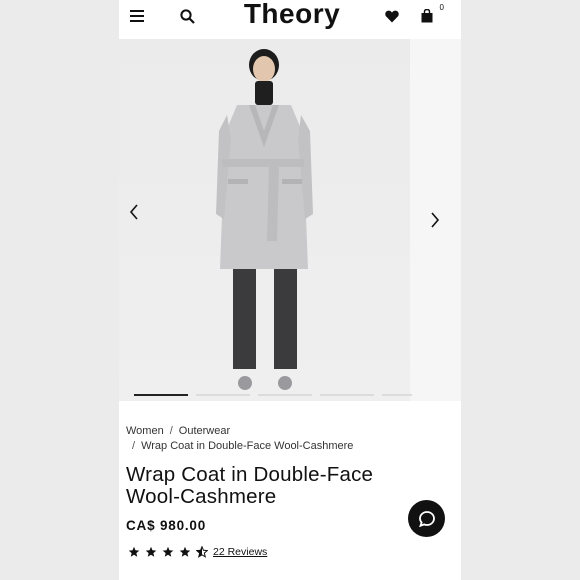 The height and width of the screenshot is (580, 580). I want to click on breadcrumb-link-women: Women, so click(145, 431).